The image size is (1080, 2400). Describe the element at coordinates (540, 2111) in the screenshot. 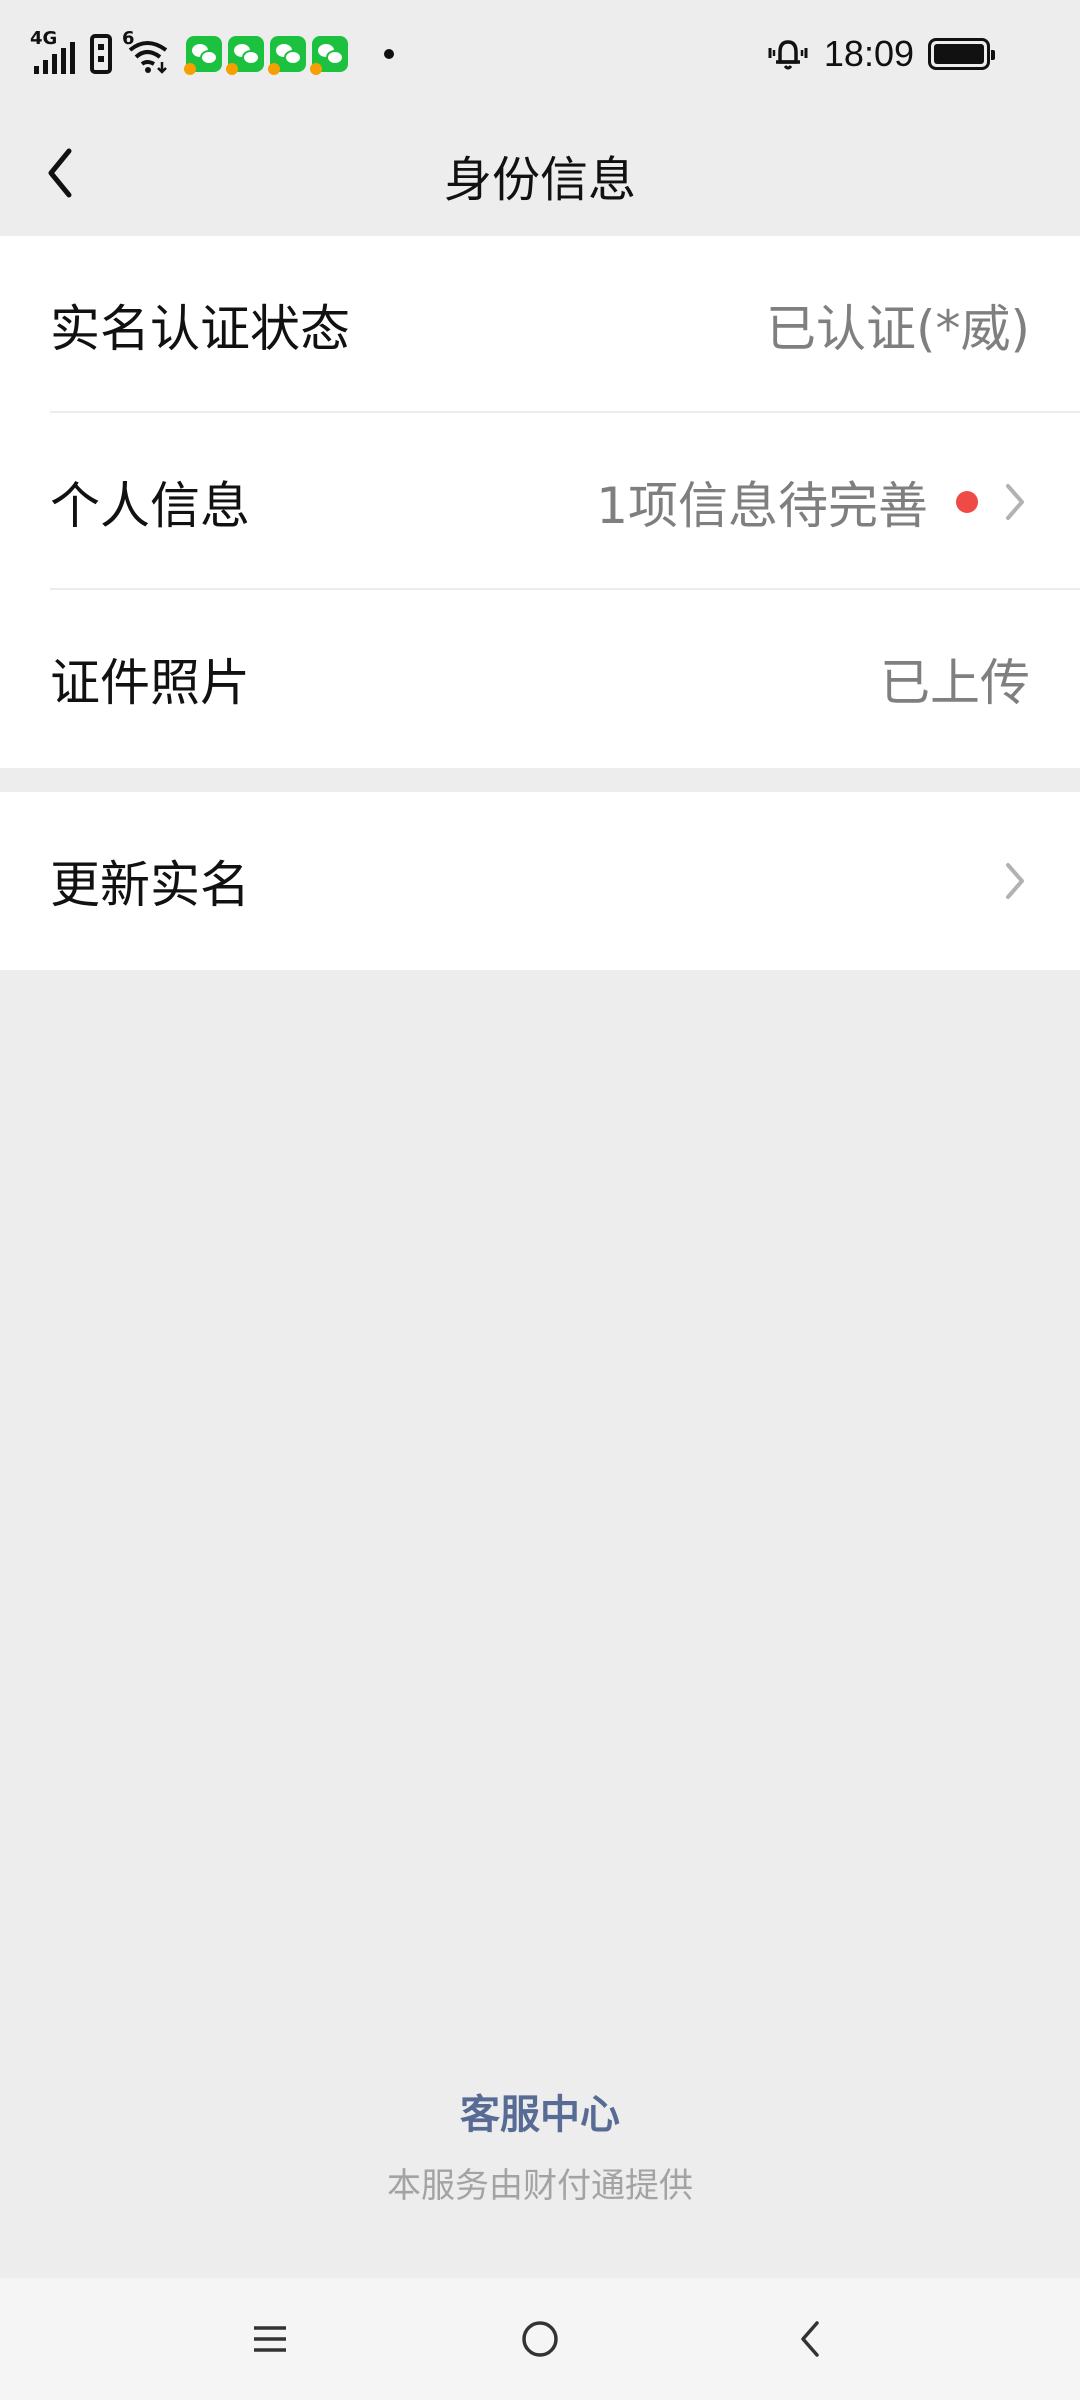

I see `customer-service-link: 客服中心` at that location.